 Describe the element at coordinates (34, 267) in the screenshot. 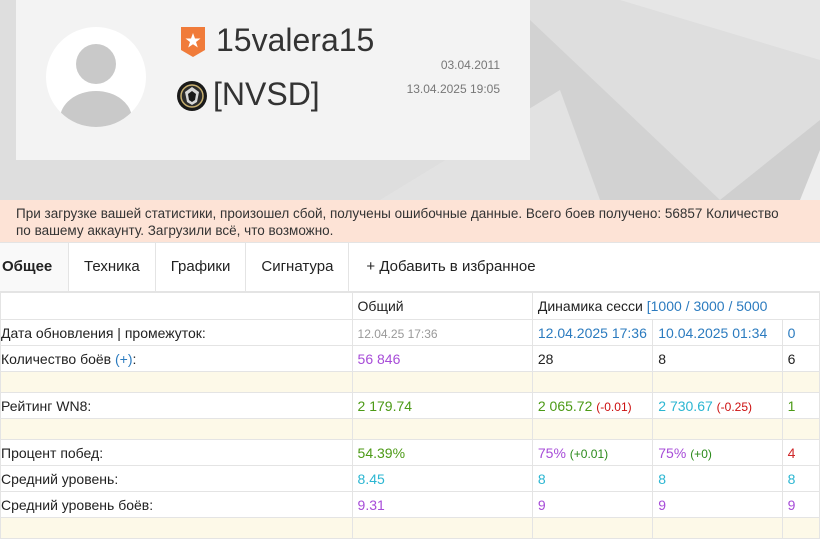

I see `tab-general: Общее` at that location.